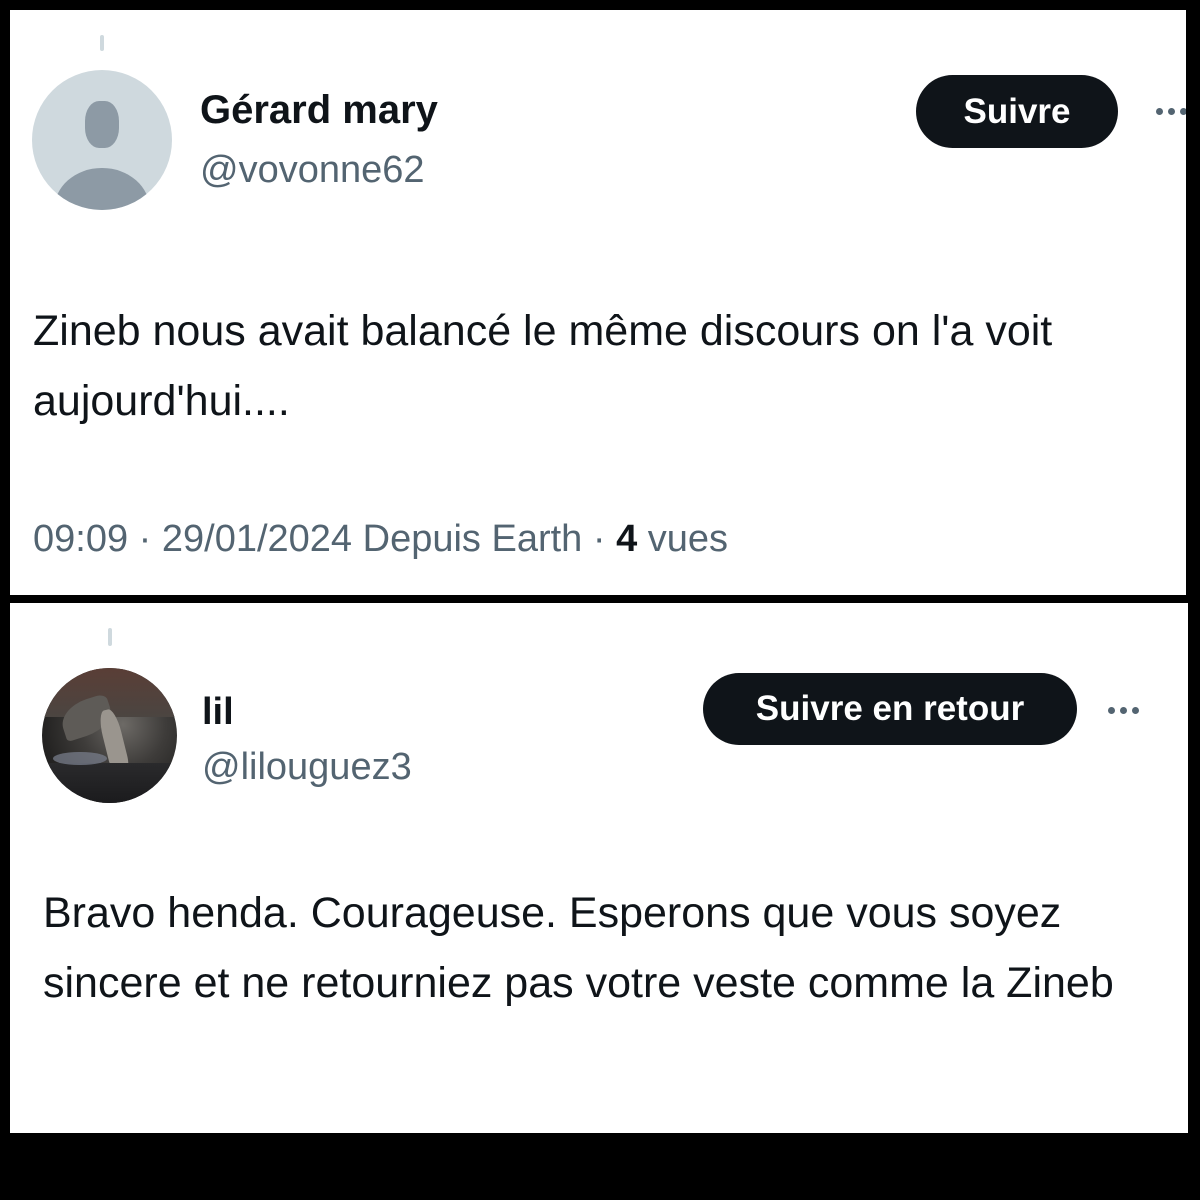 This screenshot has height=1200, width=1200. What do you see at coordinates (1017, 111) in the screenshot?
I see `follow-button: Suivre` at bounding box center [1017, 111].